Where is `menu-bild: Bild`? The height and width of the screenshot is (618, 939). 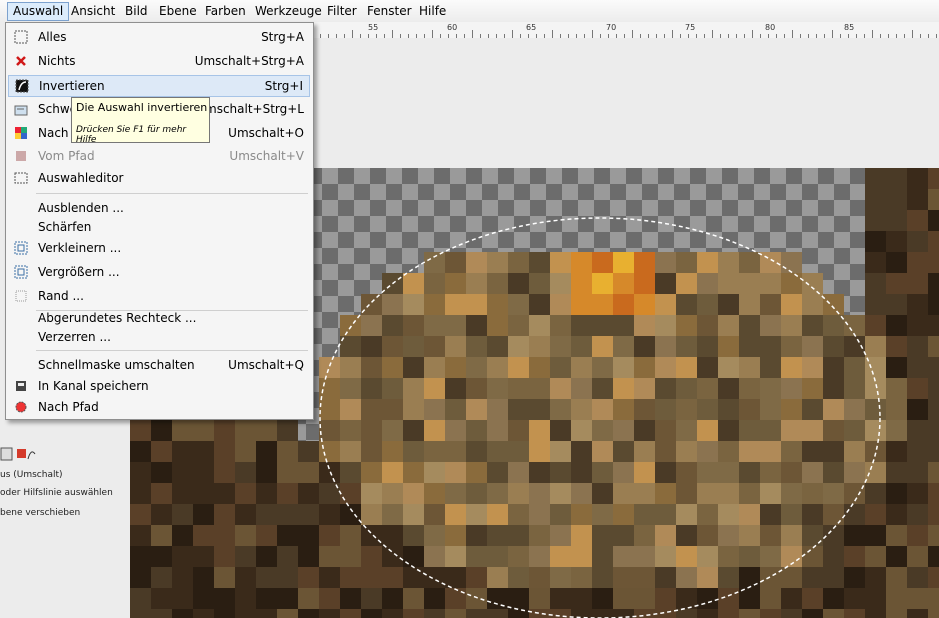 menu-bild: Bild is located at coordinates (136, 11).